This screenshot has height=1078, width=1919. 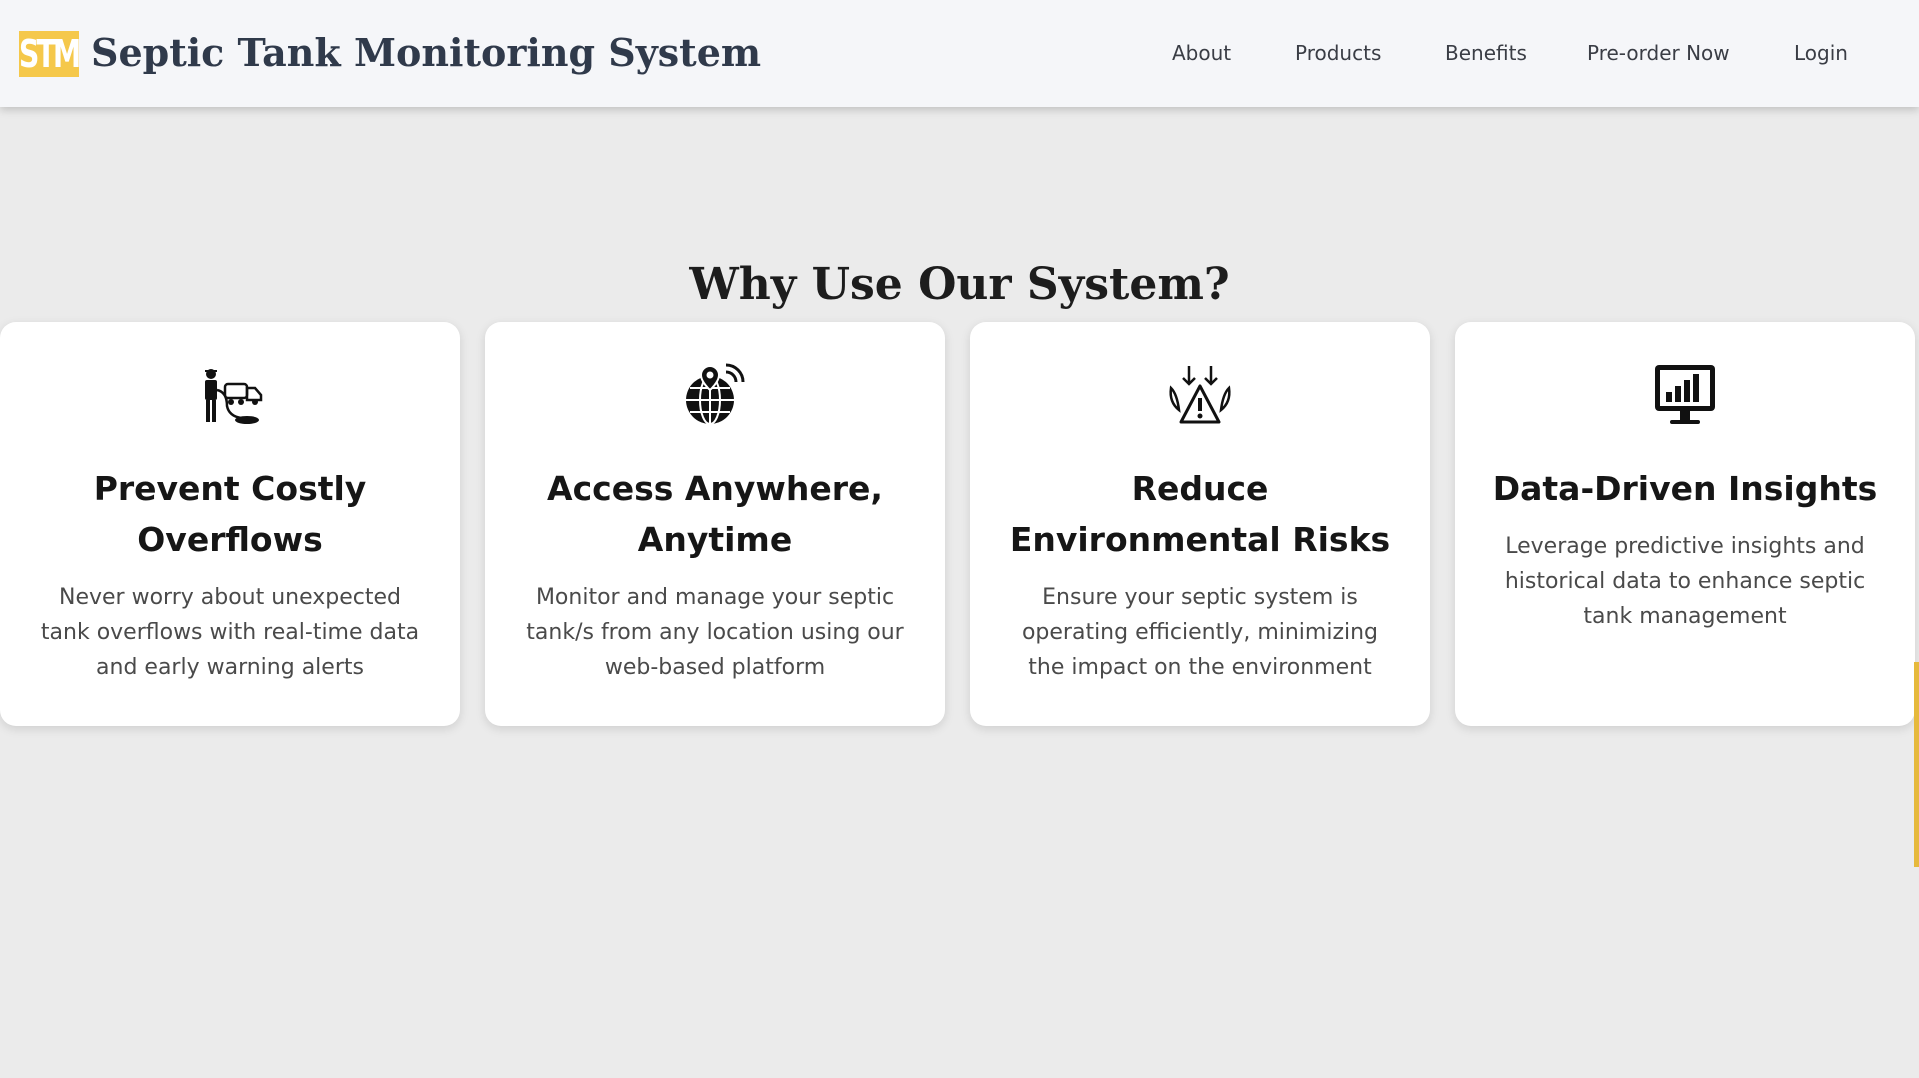 I want to click on analytics-monitor-icon, so click(x=1685, y=395).